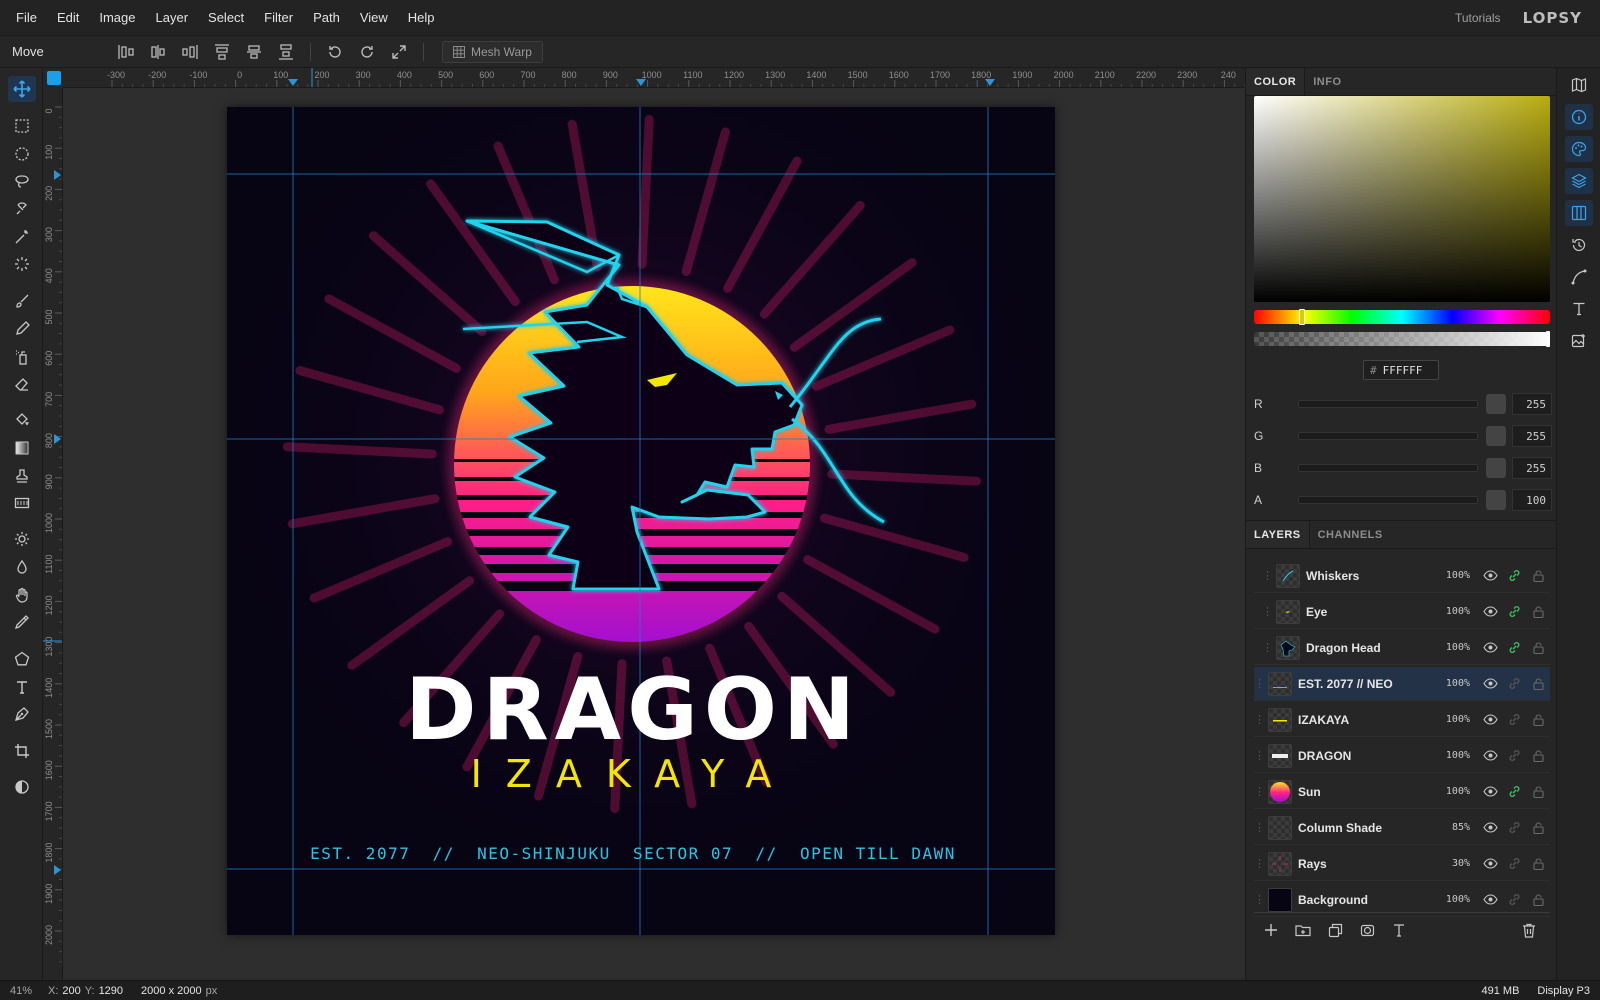  Describe the element at coordinates (367, 52) in the screenshot. I see `rotate-cw-icon` at that location.